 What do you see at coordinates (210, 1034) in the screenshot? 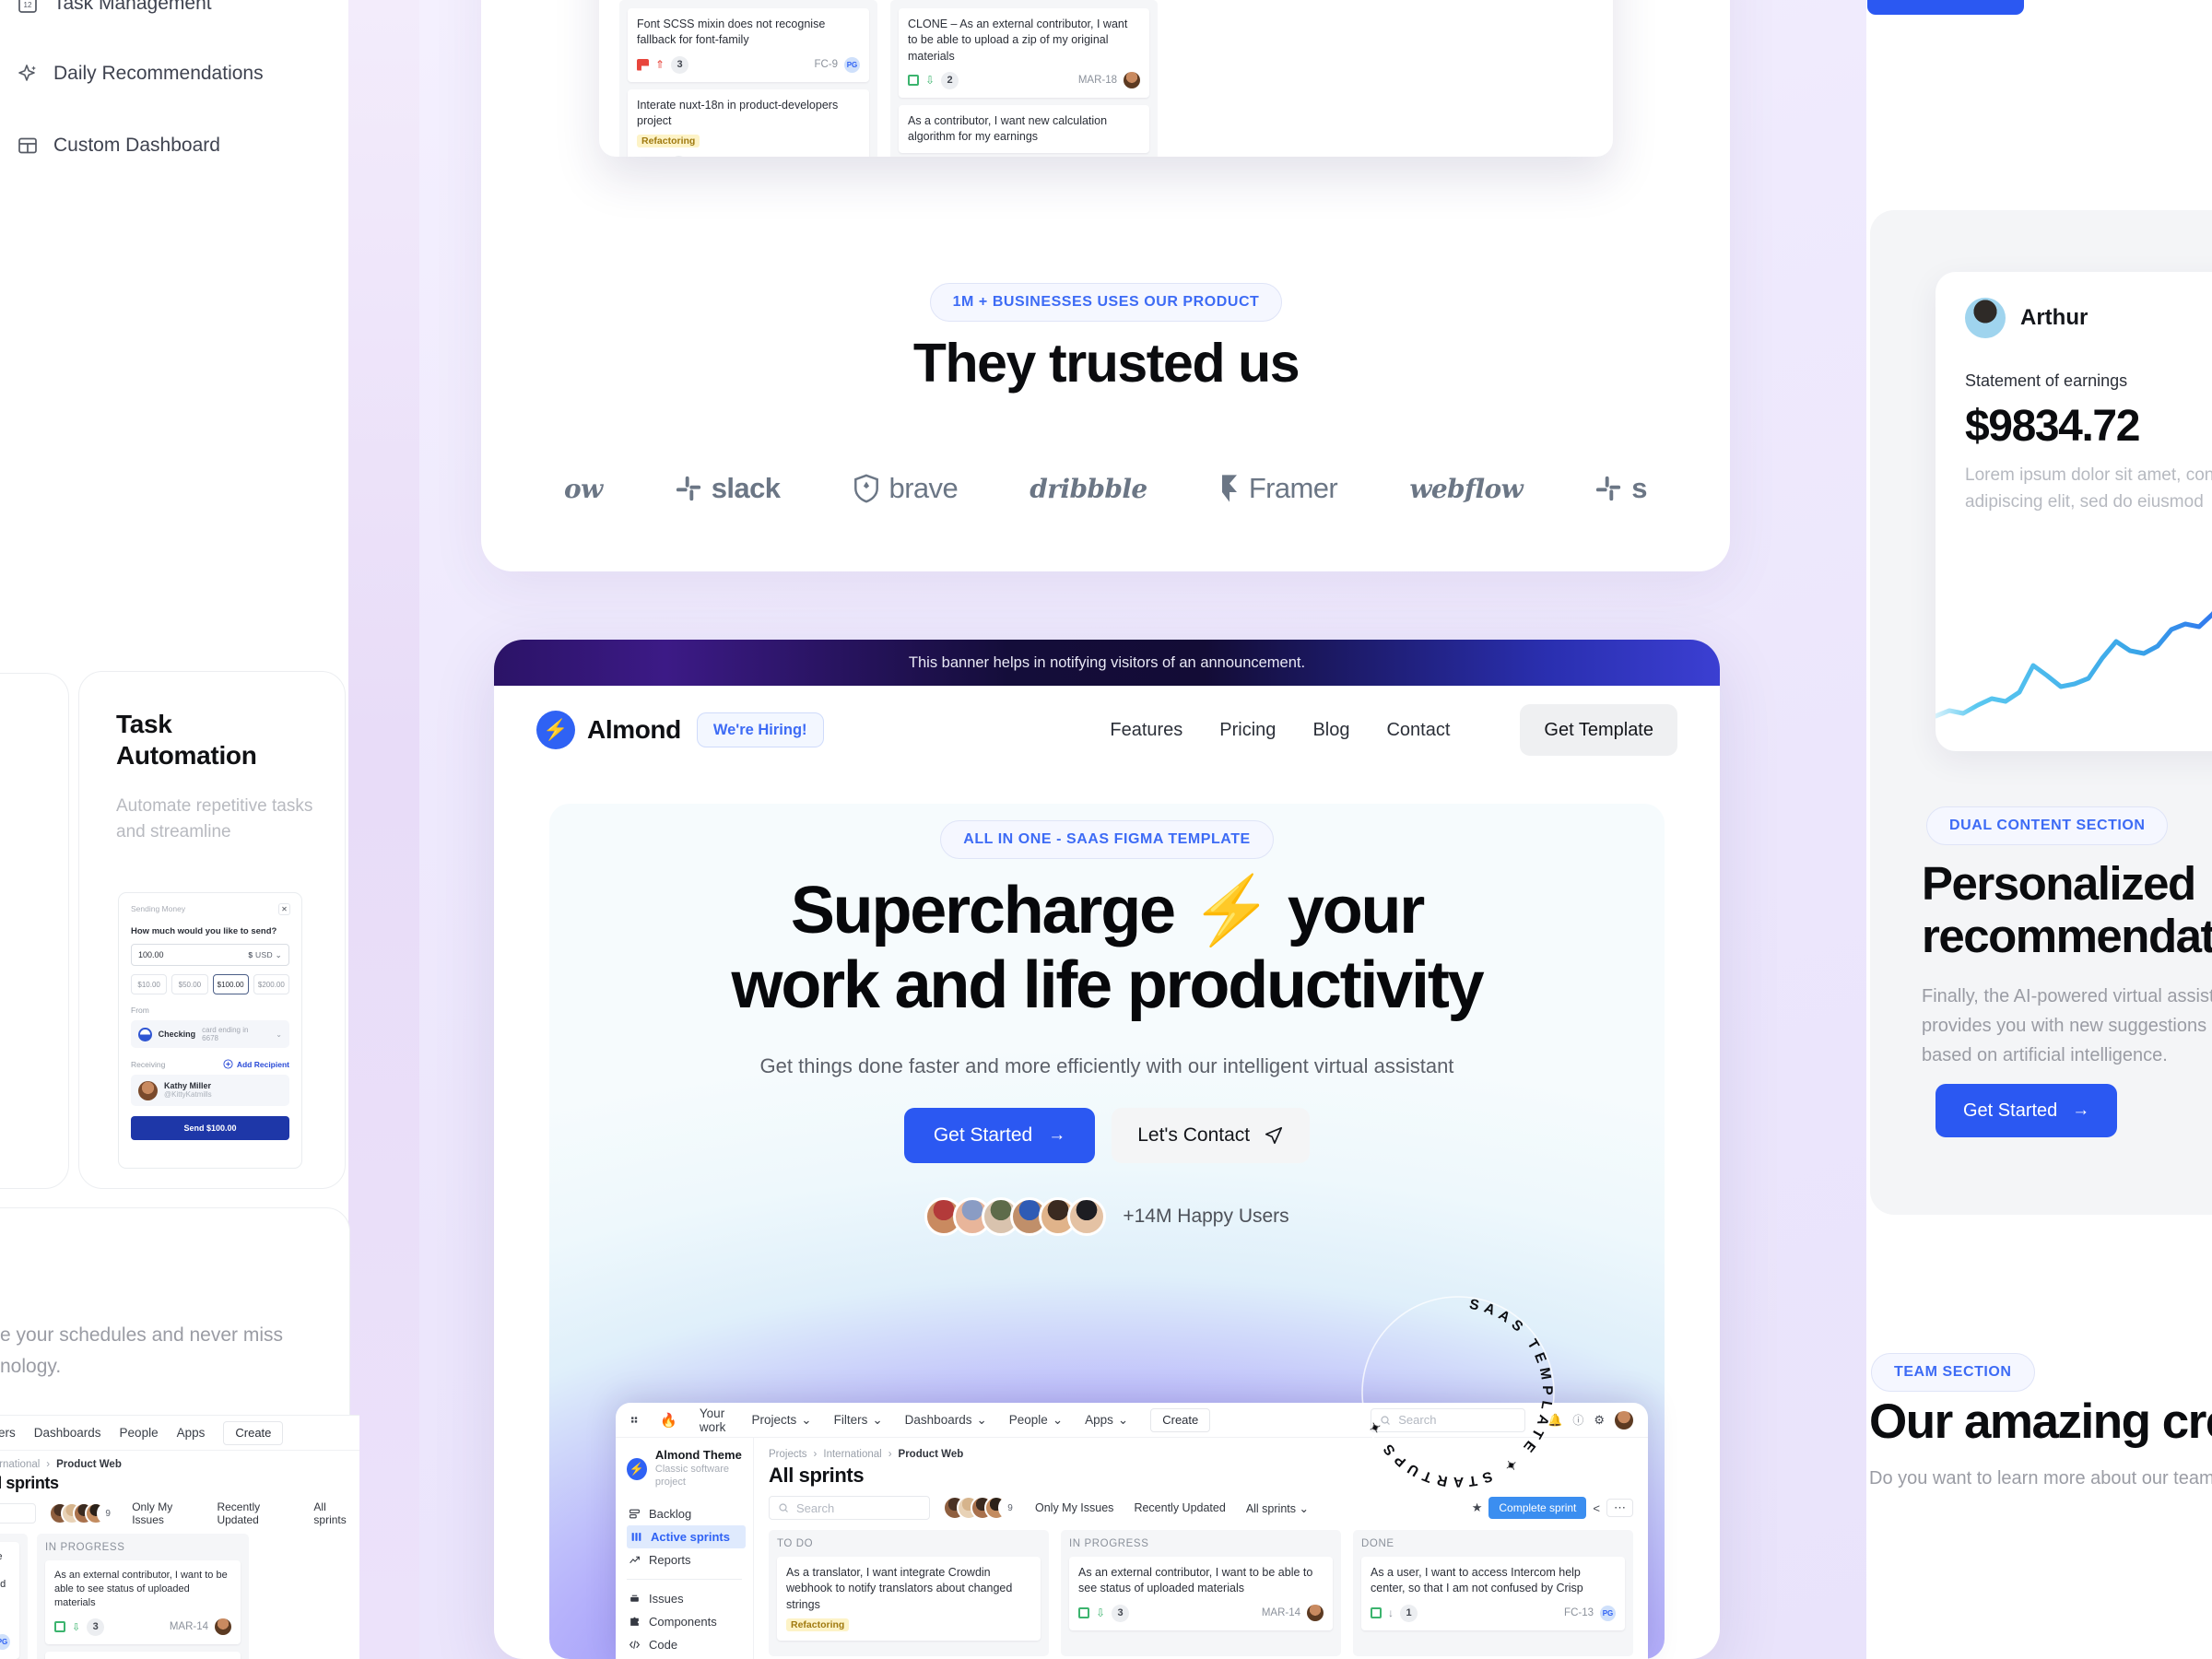
I see `from-account-row: Checking card ending in 6678 ⌄` at bounding box center [210, 1034].